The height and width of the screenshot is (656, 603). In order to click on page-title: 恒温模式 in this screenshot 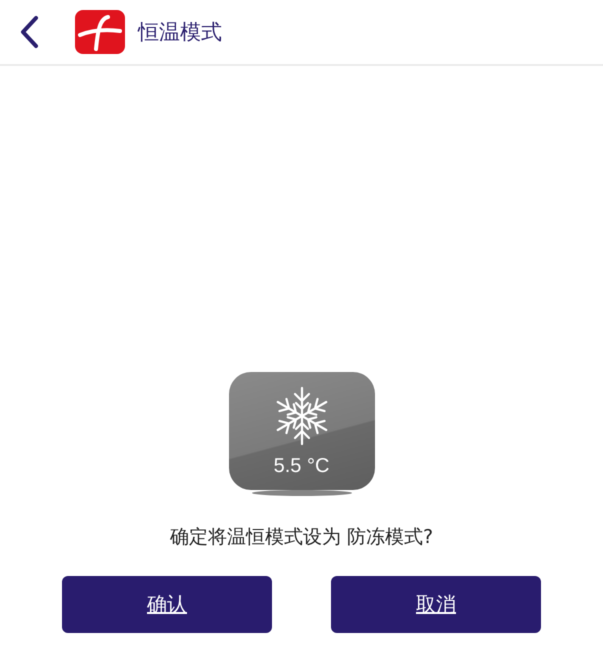, I will do `click(180, 32)`.